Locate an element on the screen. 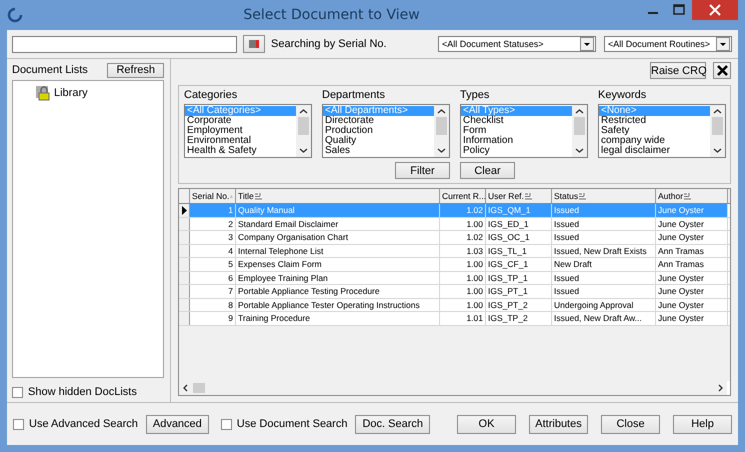 The height and width of the screenshot is (452, 745). column-header: User Ref. is located at coordinates (519, 196).